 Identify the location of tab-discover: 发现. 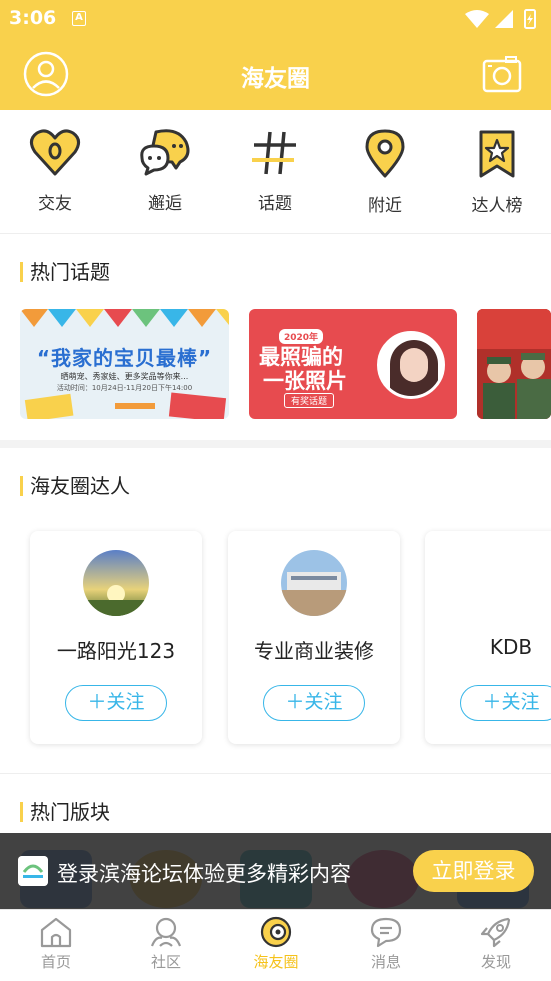
(496, 944).